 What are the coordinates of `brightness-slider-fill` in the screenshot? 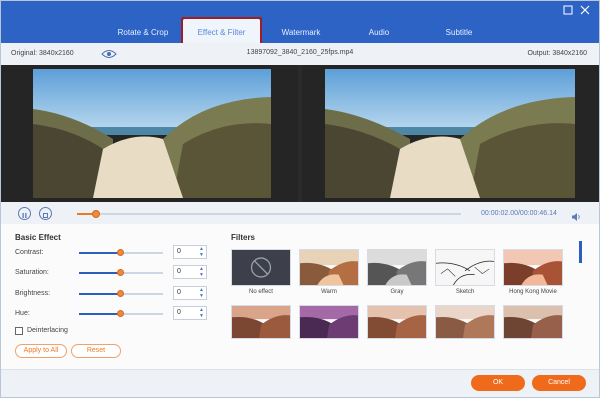 It's located at (100, 294).